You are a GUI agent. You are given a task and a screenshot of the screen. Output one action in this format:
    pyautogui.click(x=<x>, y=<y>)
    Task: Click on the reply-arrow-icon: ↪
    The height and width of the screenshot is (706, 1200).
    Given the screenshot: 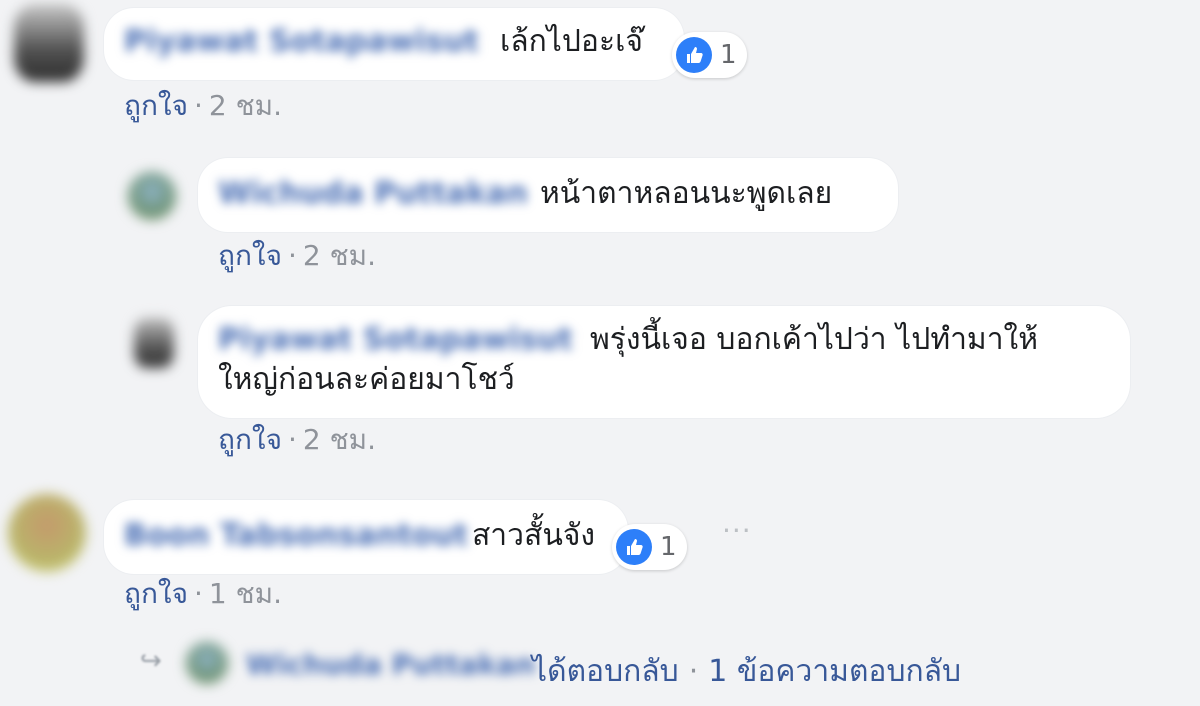 What is the action you would take?
    pyautogui.click(x=151, y=661)
    